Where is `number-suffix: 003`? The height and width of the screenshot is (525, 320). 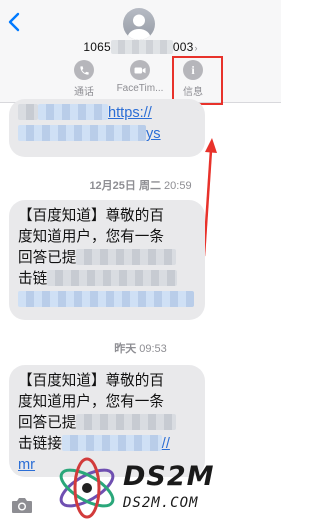 number-suffix: 003 is located at coordinates (183, 47).